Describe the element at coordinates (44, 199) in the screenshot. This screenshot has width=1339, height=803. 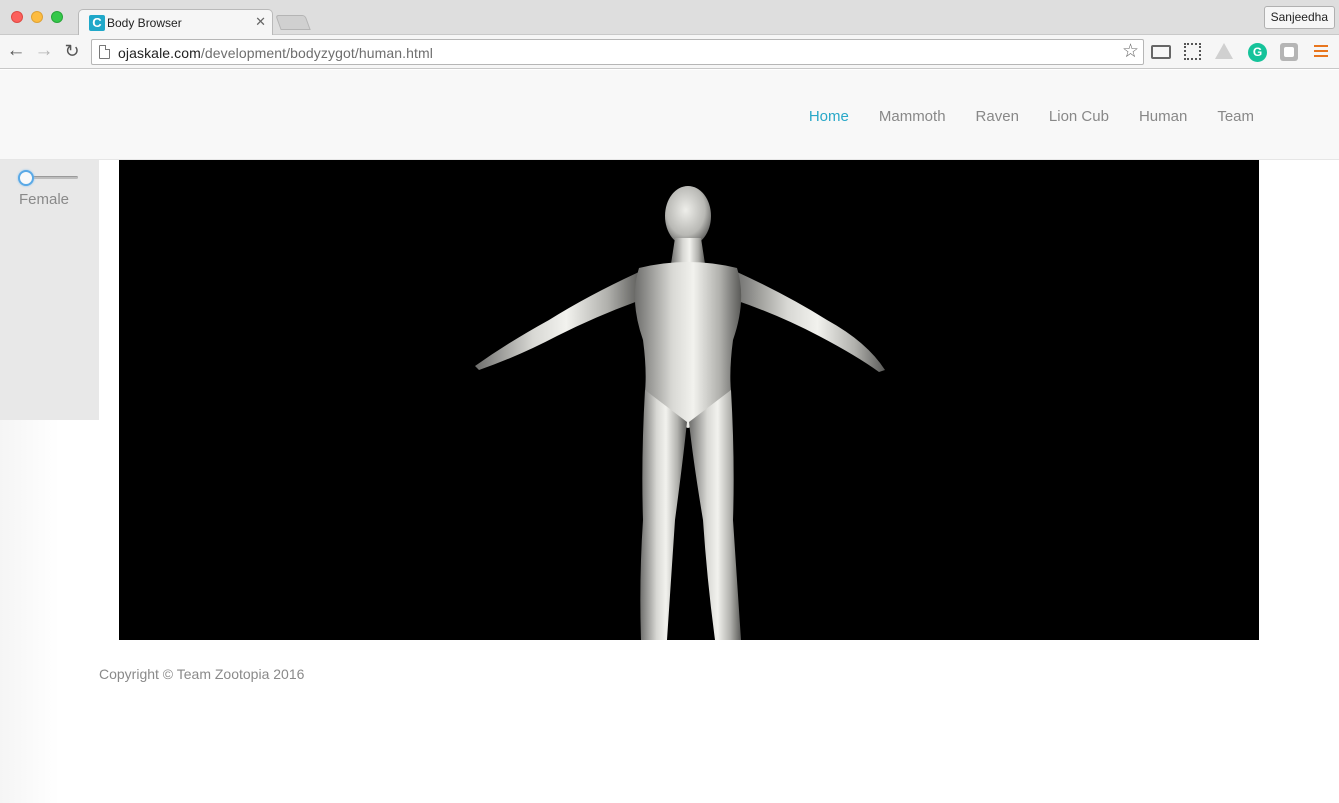
I see `slider-label: Female` at that location.